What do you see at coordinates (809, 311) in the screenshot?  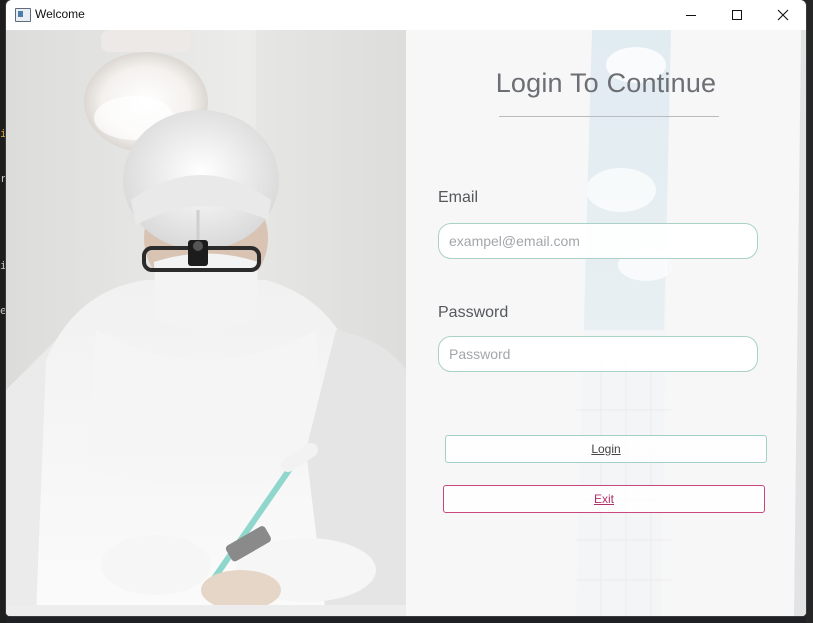 I see `desktop-background-right` at bounding box center [809, 311].